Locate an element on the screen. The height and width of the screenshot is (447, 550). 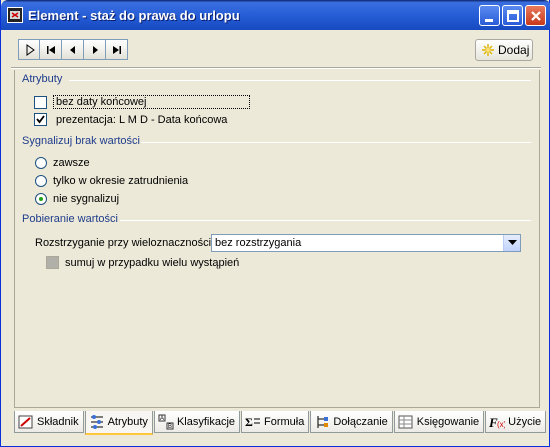
classification-icon: AB is located at coordinates (166, 422).